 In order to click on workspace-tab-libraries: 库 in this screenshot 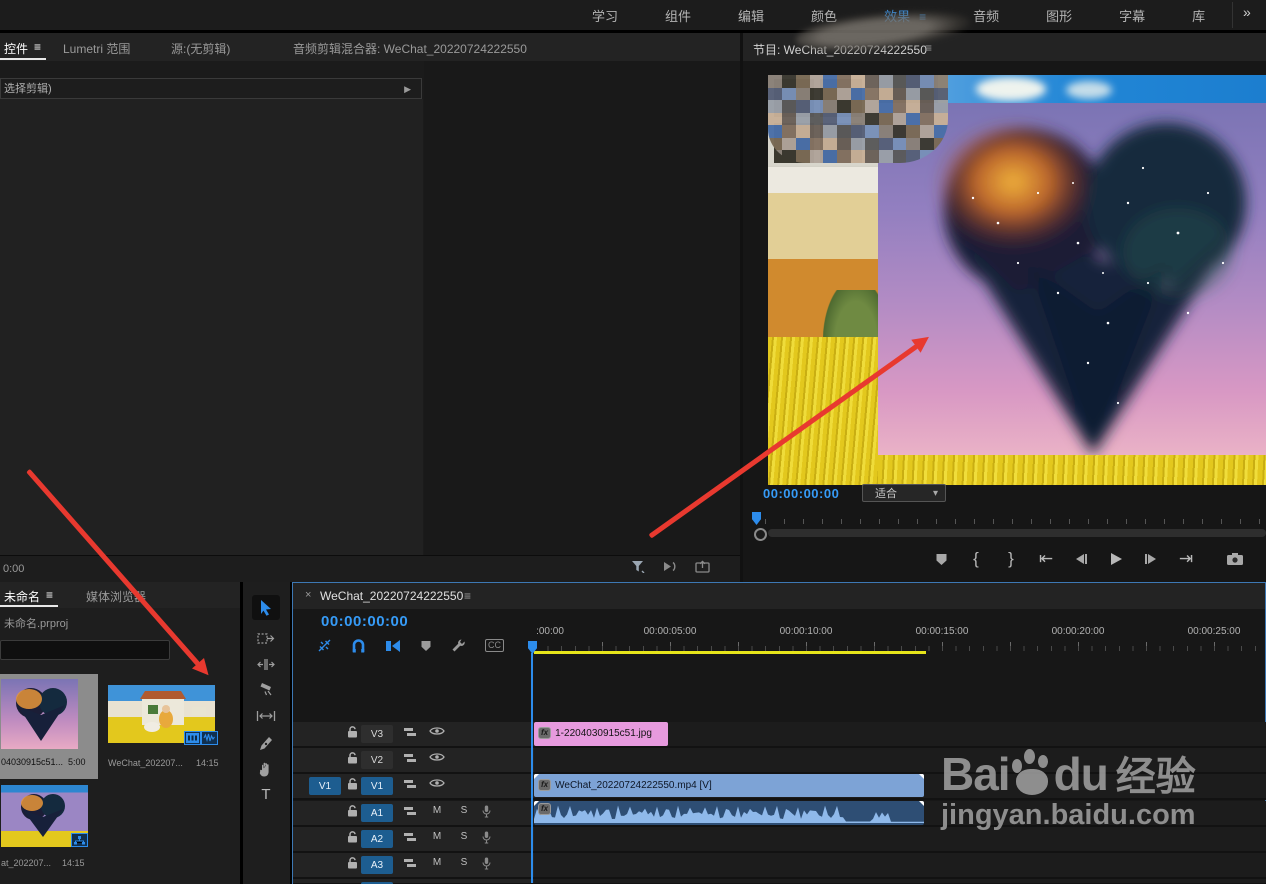, I will do `click(1198, 15)`.